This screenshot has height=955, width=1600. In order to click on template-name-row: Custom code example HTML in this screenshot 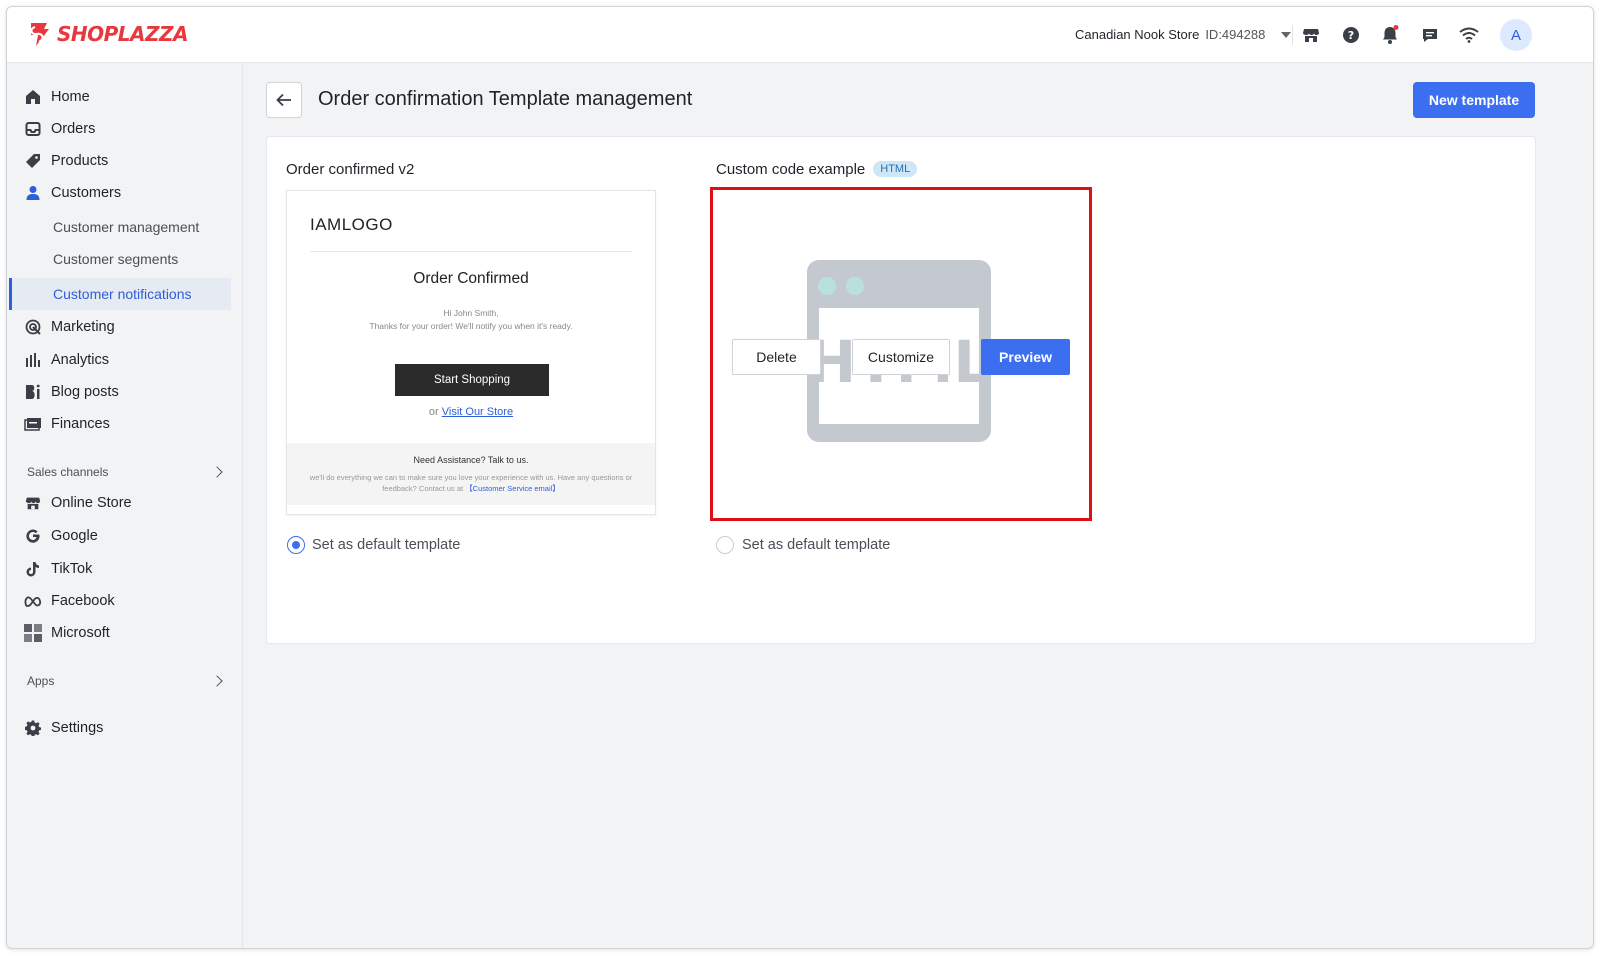, I will do `click(817, 169)`.